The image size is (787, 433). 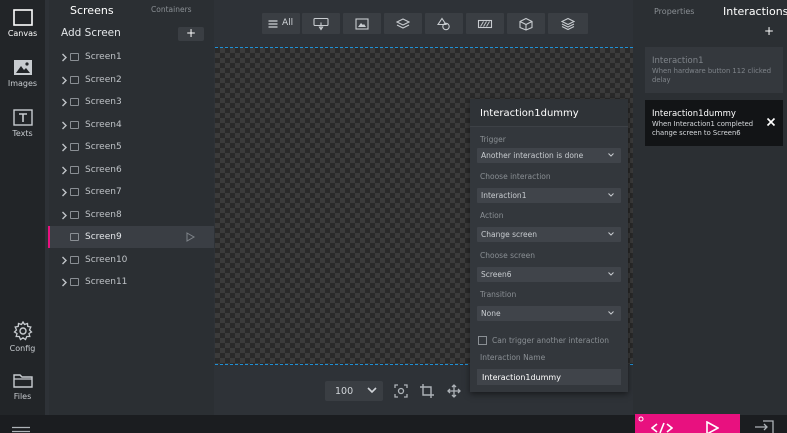 I want to click on crop-icon, so click(x=427, y=391).